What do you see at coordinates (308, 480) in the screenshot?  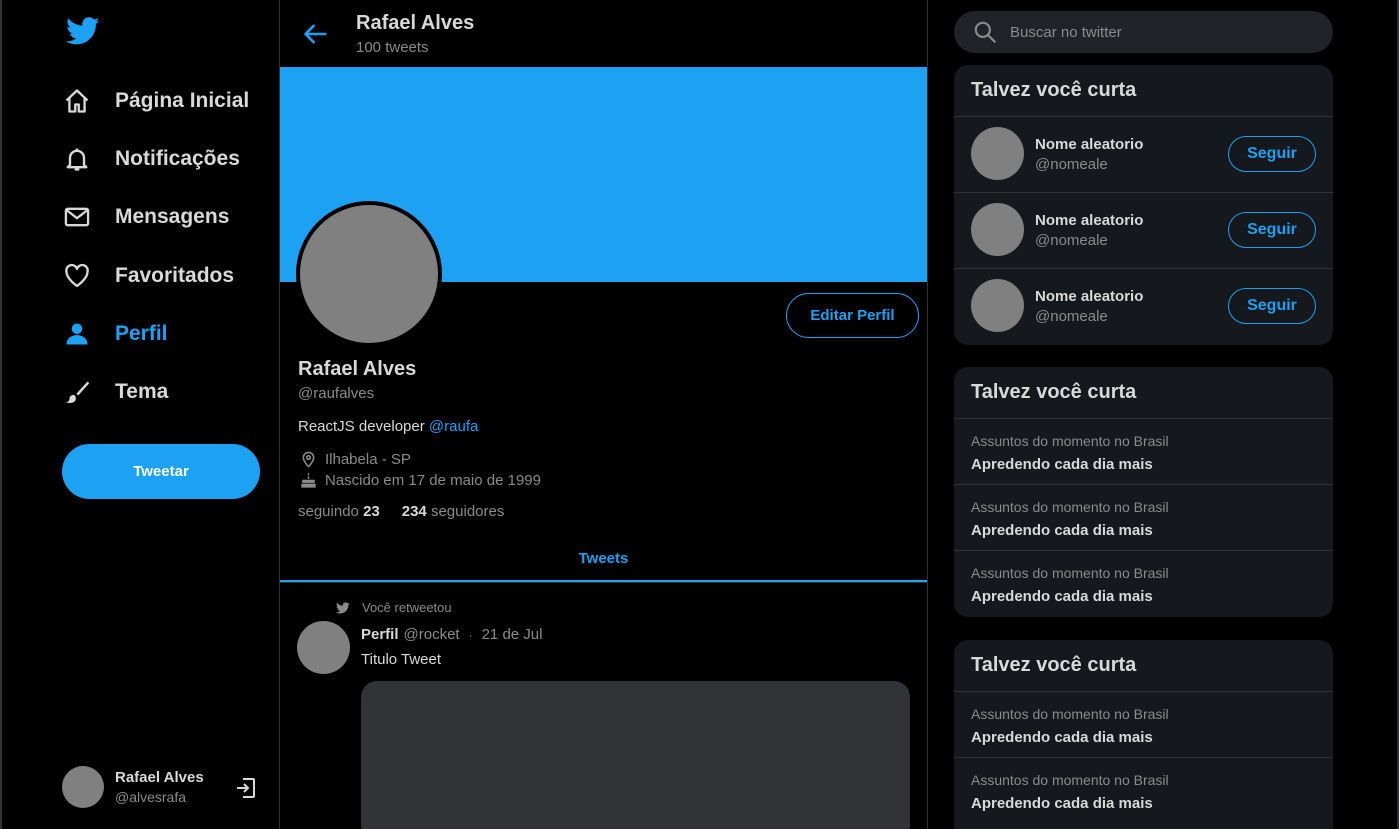 I see `birthday-cake-icon` at bounding box center [308, 480].